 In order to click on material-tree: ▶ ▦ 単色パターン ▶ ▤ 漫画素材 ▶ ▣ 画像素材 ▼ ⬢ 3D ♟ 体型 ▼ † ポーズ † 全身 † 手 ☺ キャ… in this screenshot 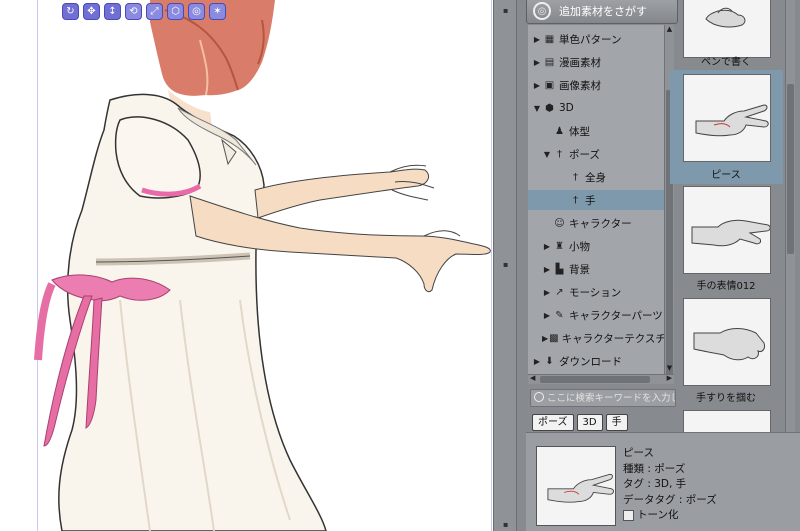, I will do `click(596, 199)`.